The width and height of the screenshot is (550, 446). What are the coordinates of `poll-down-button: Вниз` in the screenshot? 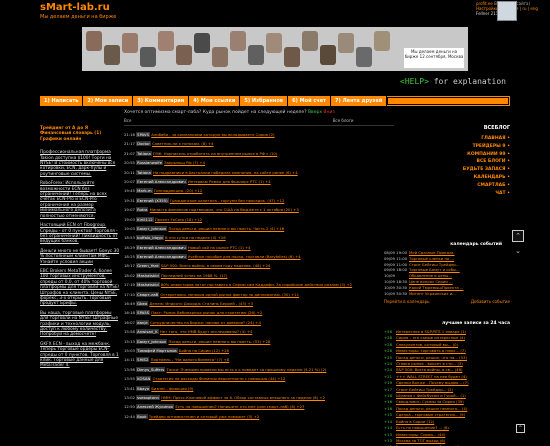 It's located at (328, 112).